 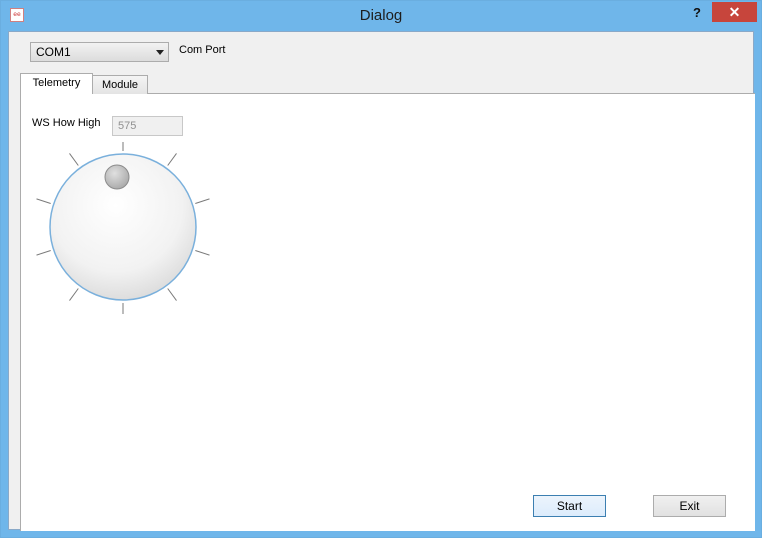 I want to click on dial-indicator-dot, so click(x=117, y=177).